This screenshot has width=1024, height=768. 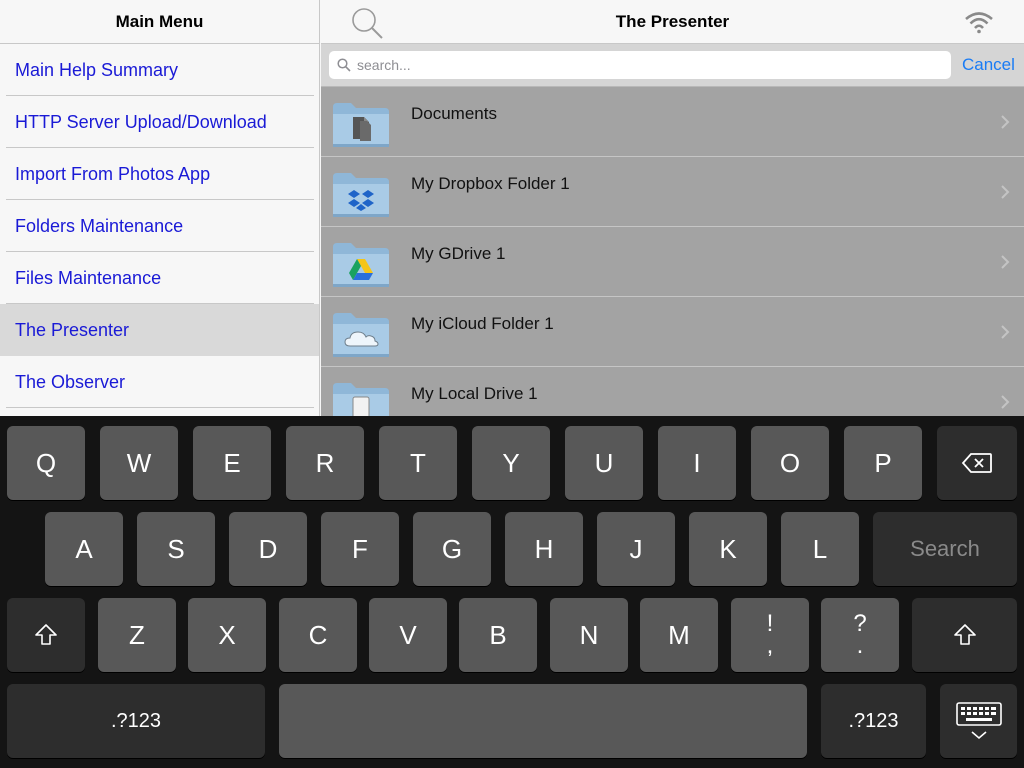 I want to click on key-u: U, so click(x=604, y=463).